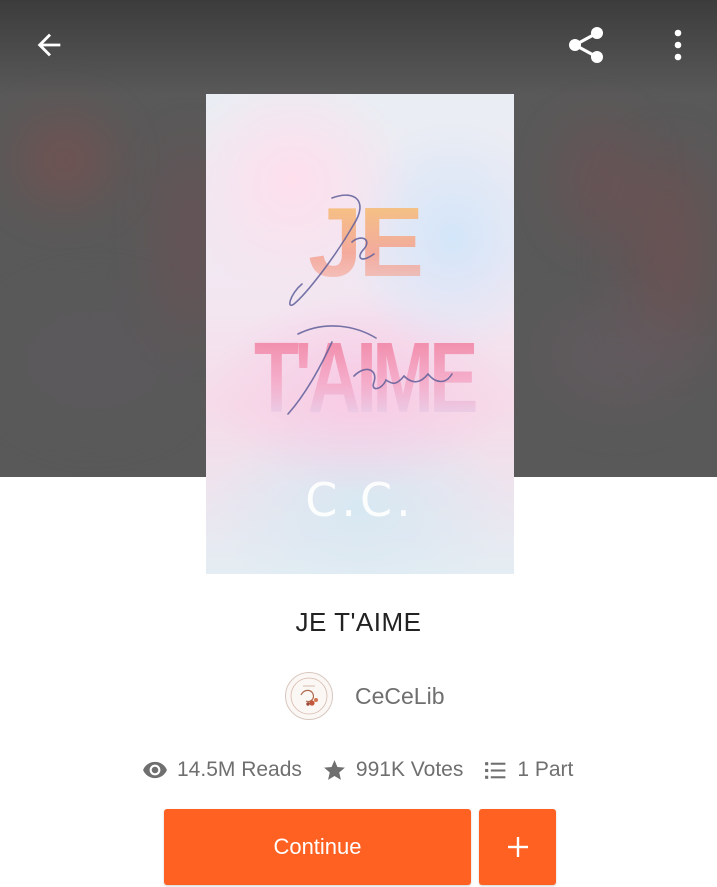 The image size is (717, 887). Describe the element at coordinates (239, 769) in the screenshot. I see `reads-count: 14.5M Reads` at that location.